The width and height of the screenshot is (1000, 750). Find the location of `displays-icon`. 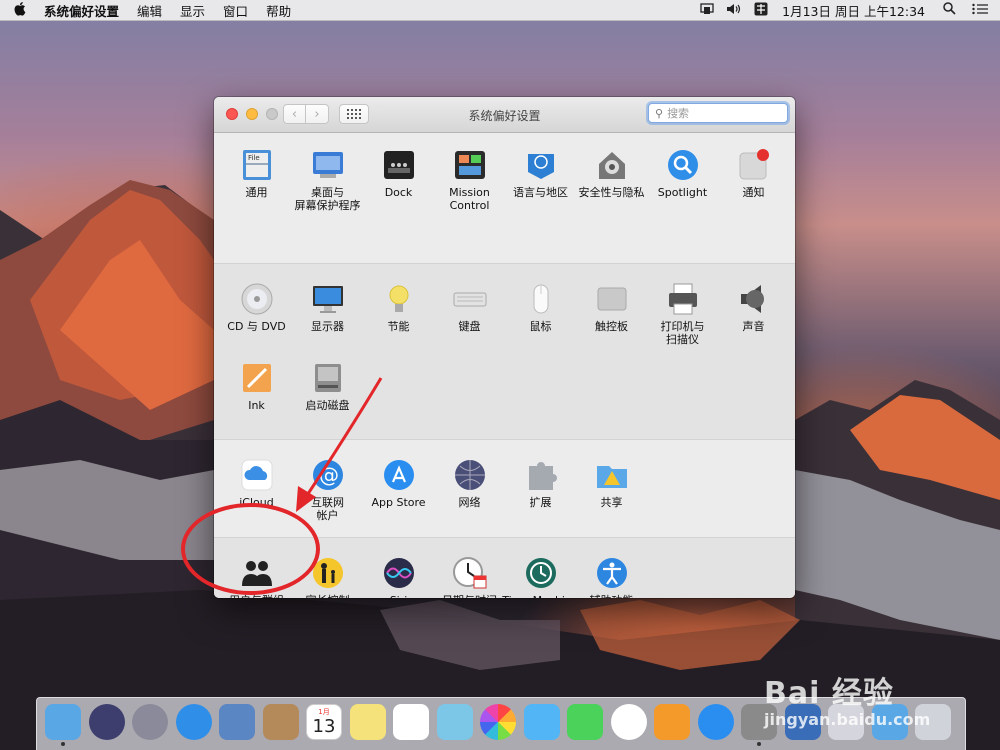

displays-icon is located at coordinates (328, 299).